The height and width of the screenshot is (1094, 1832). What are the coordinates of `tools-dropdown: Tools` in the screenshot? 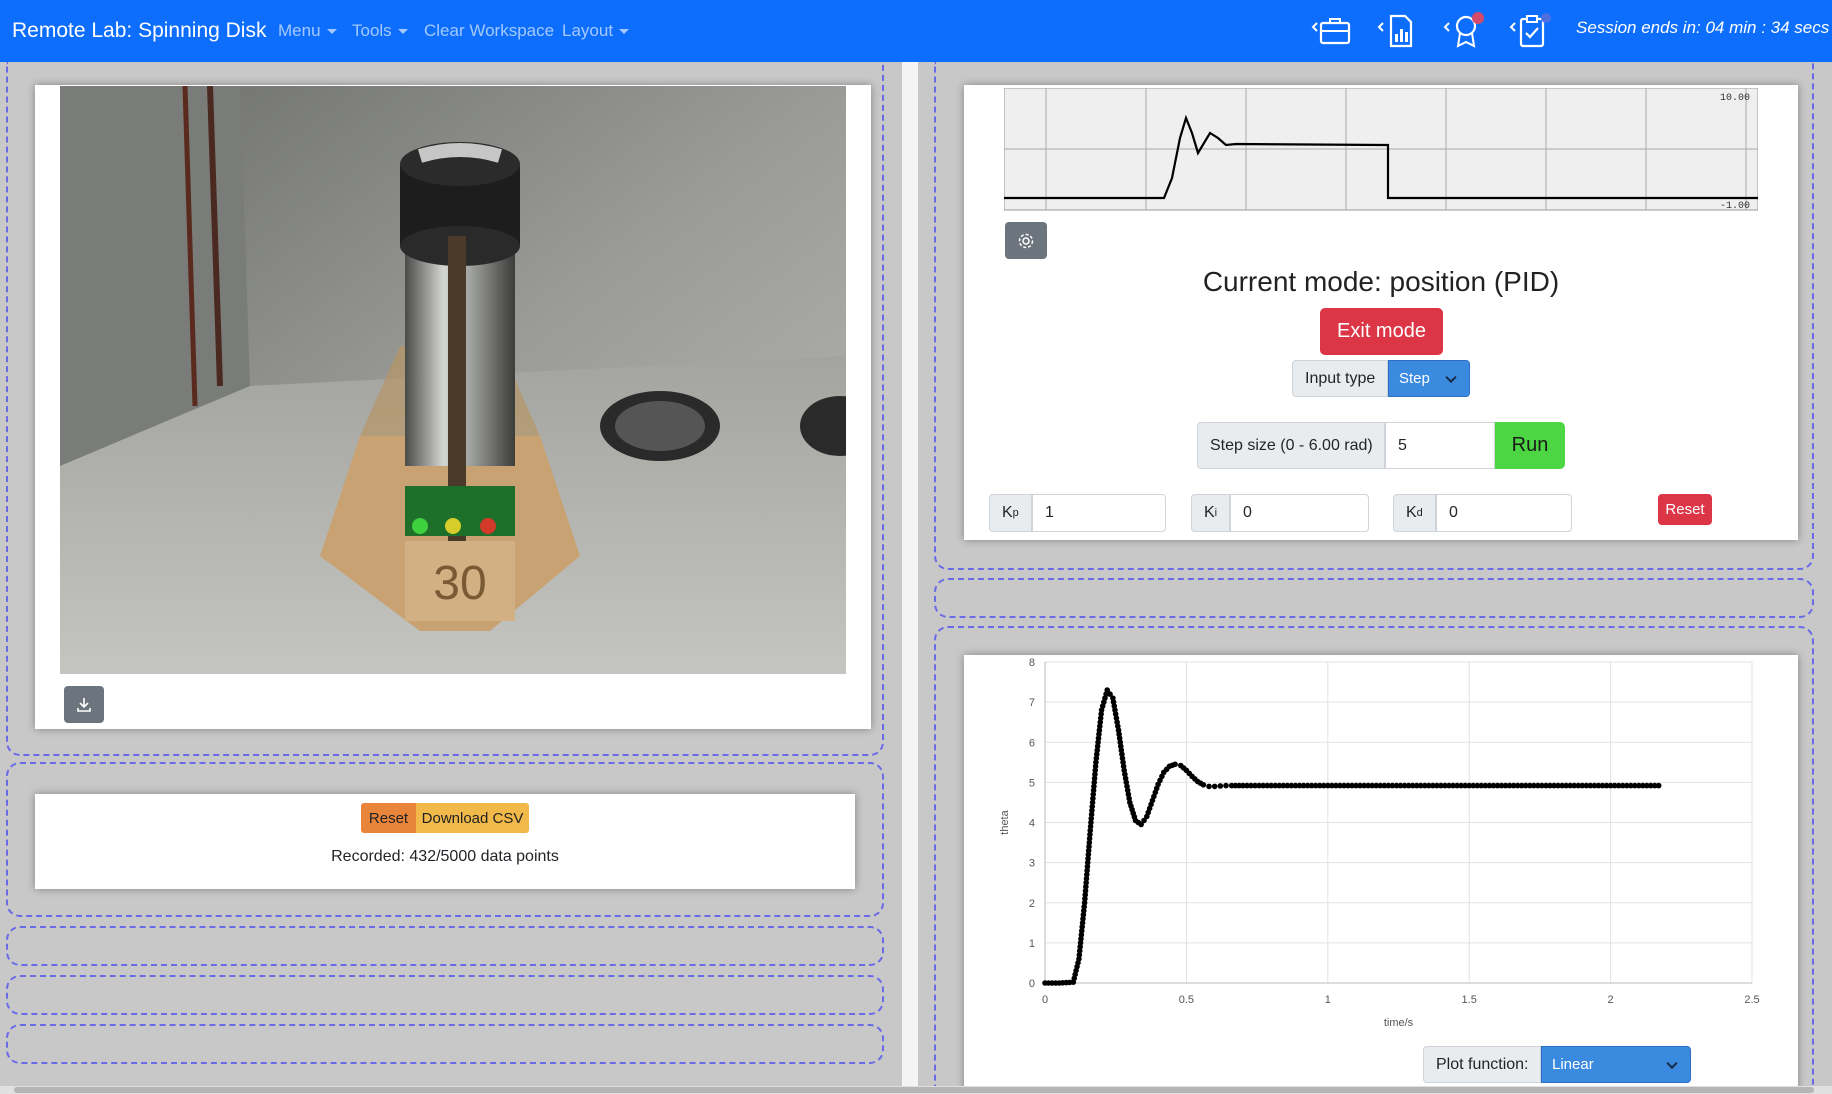 It's located at (380, 31).